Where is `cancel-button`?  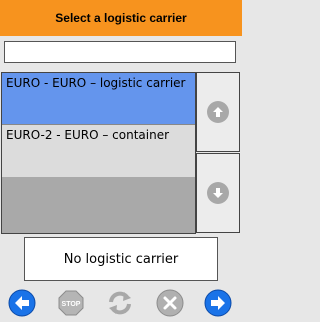
cancel-button is located at coordinates (170, 303).